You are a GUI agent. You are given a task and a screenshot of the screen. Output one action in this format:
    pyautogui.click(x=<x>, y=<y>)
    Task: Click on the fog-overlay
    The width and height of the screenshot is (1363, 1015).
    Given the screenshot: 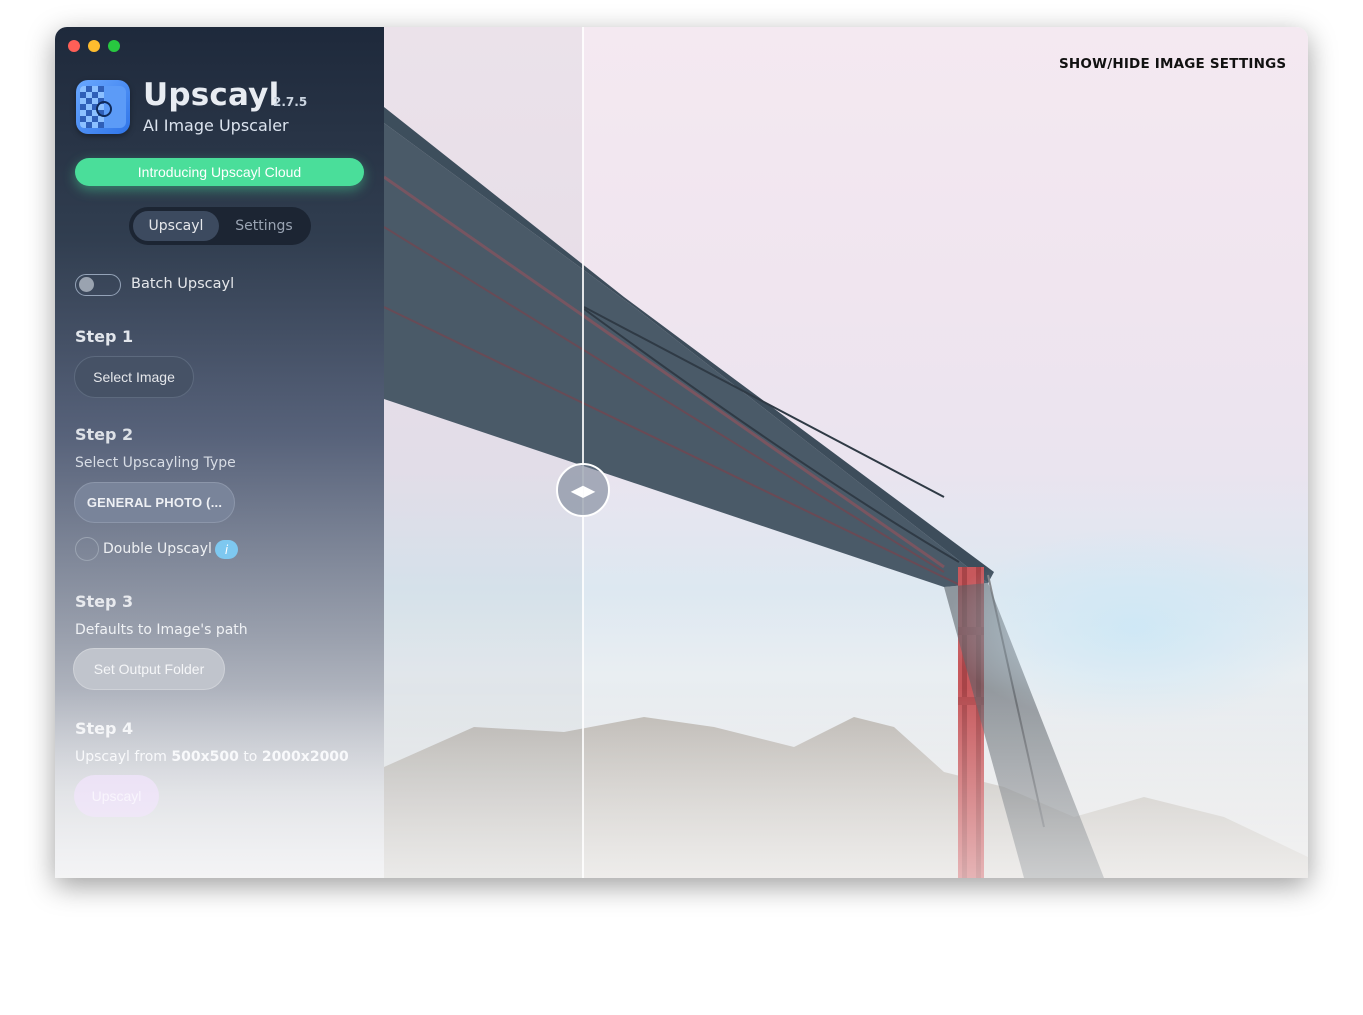 What is the action you would take?
    pyautogui.click(x=1126, y=627)
    